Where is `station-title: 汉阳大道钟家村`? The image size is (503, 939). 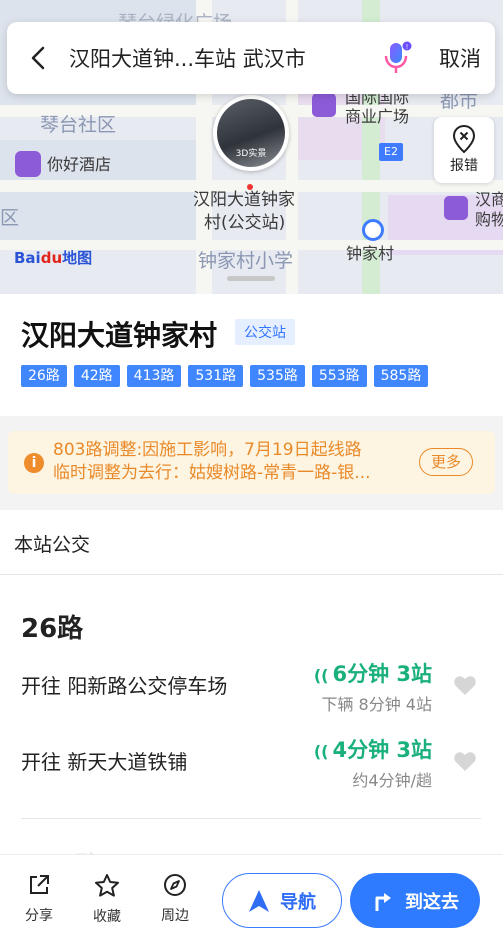 station-title: 汉阳大道钟家村 is located at coordinates (119, 335).